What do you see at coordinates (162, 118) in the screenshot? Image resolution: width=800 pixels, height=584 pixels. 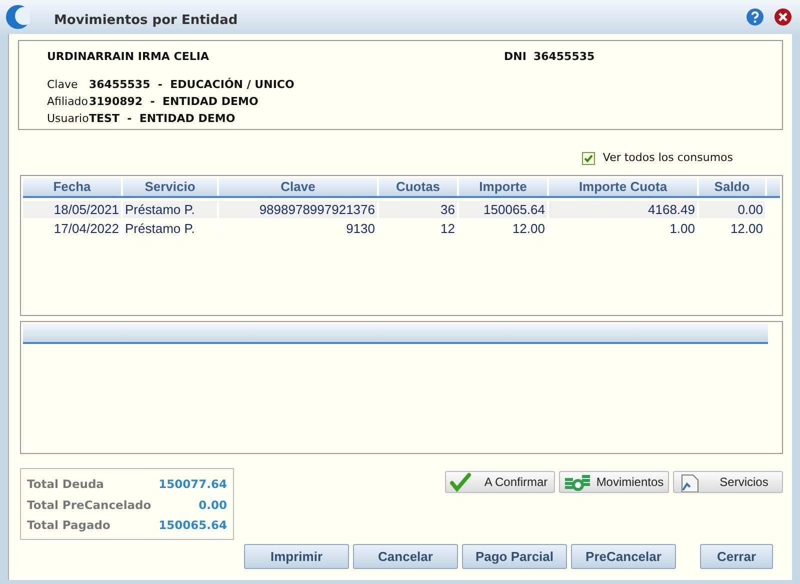 I see `field-value: TEST - ENTIDAD DEMO` at bounding box center [162, 118].